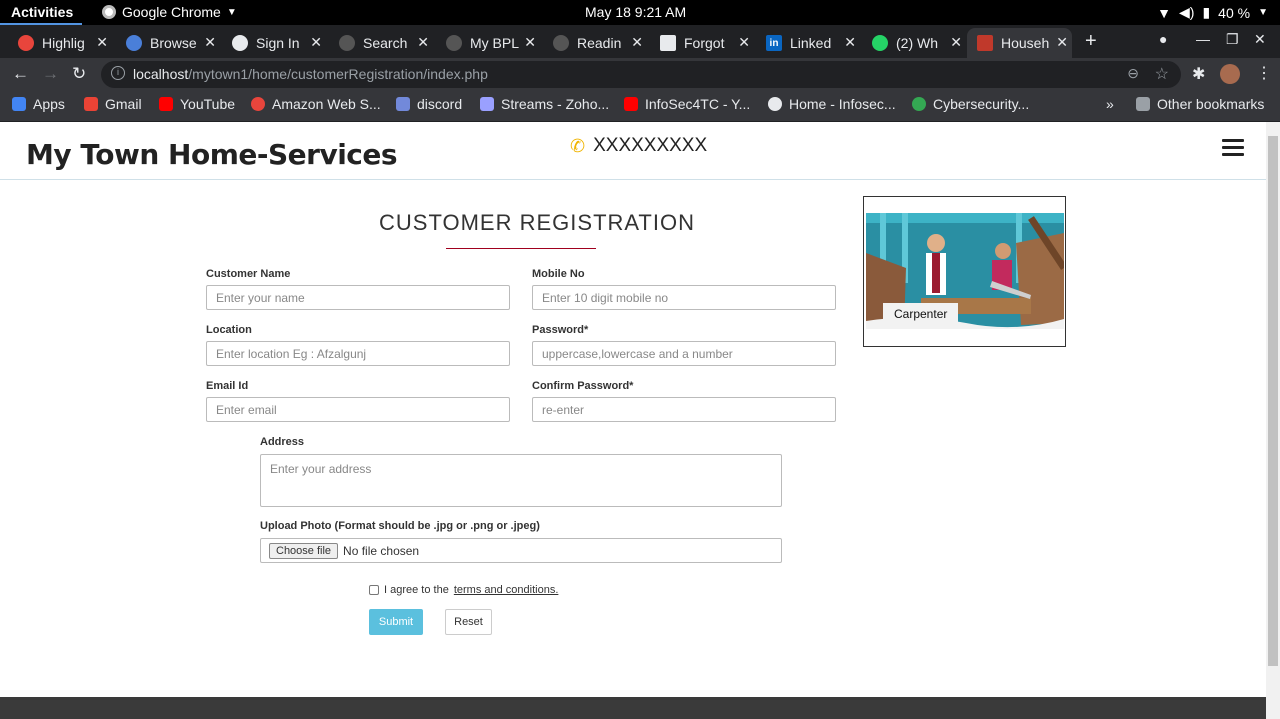 This screenshot has height=719, width=1280. I want to click on submit-button: Submit, so click(396, 622).